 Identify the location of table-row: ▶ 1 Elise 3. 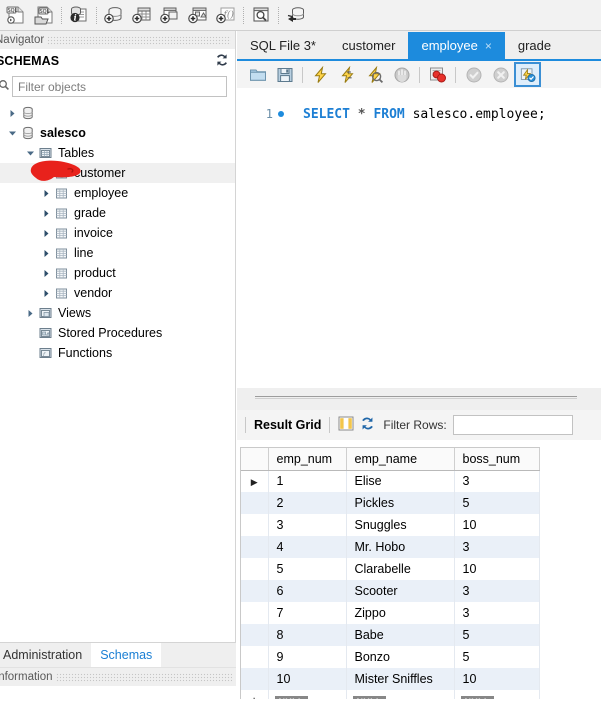
(390, 481).